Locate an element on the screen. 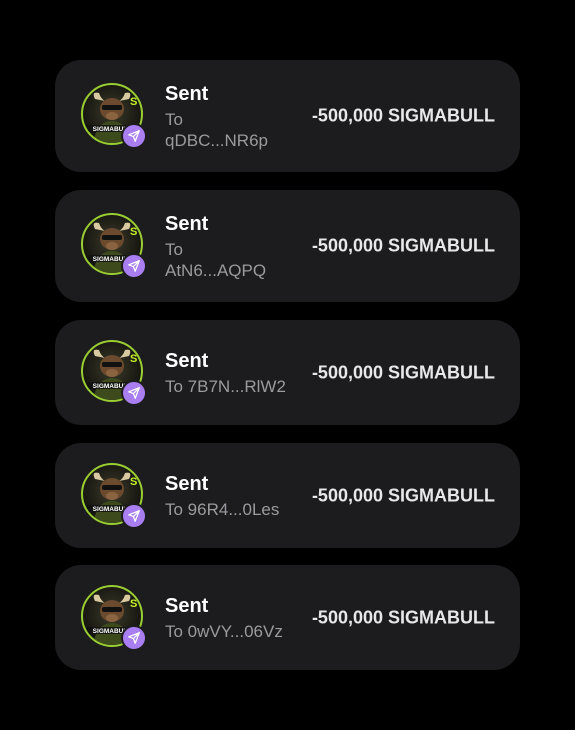  transaction-recipient: To 7B7N...RlW2 is located at coordinates (240, 386).